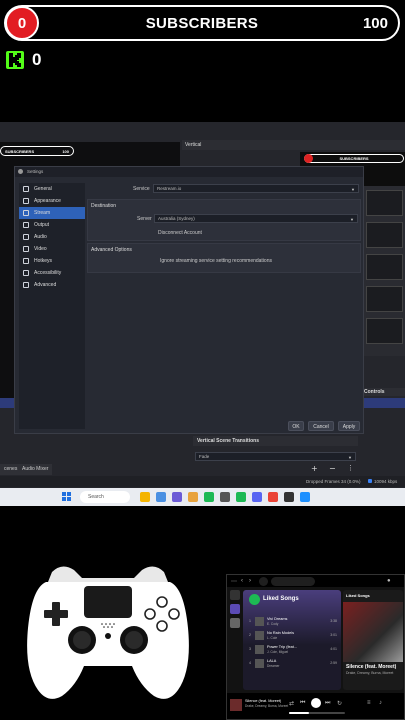 The width and height of the screenshot is (405, 720). Describe the element at coordinates (386, 481) in the screenshot. I see `bitrate-text: 10094 kbps` at that location.